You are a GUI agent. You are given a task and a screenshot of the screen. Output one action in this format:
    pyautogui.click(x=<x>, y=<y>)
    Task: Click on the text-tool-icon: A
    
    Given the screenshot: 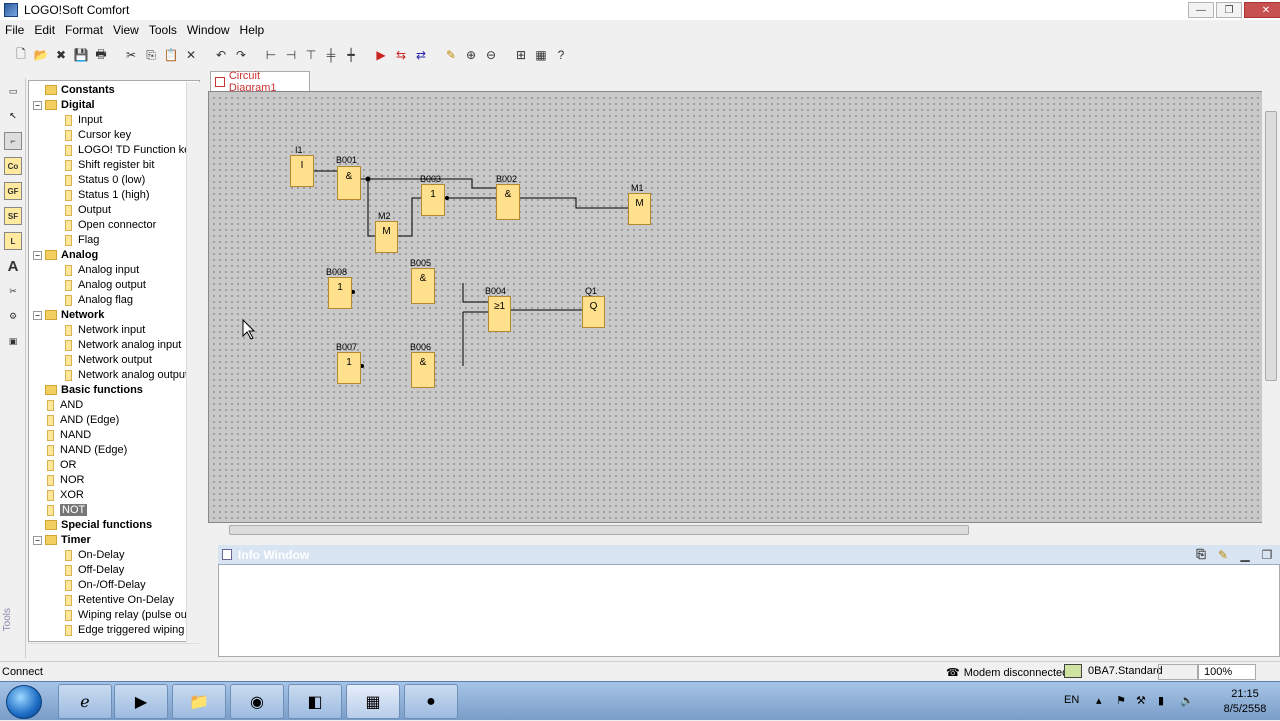 What is the action you would take?
    pyautogui.click(x=13, y=266)
    